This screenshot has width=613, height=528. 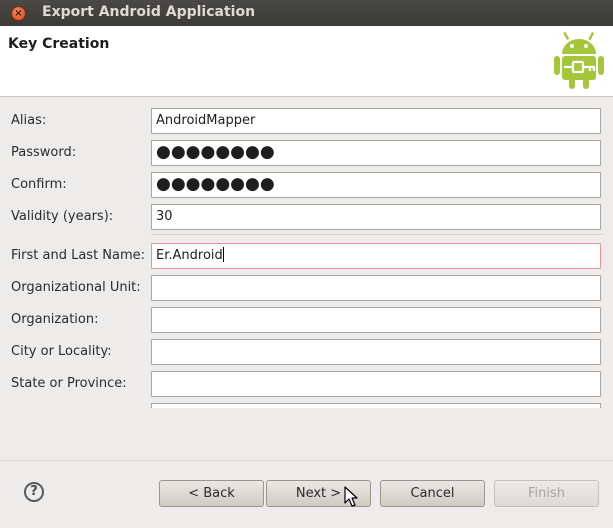 What do you see at coordinates (376, 384) in the screenshot?
I see `state-input` at bounding box center [376, 384].